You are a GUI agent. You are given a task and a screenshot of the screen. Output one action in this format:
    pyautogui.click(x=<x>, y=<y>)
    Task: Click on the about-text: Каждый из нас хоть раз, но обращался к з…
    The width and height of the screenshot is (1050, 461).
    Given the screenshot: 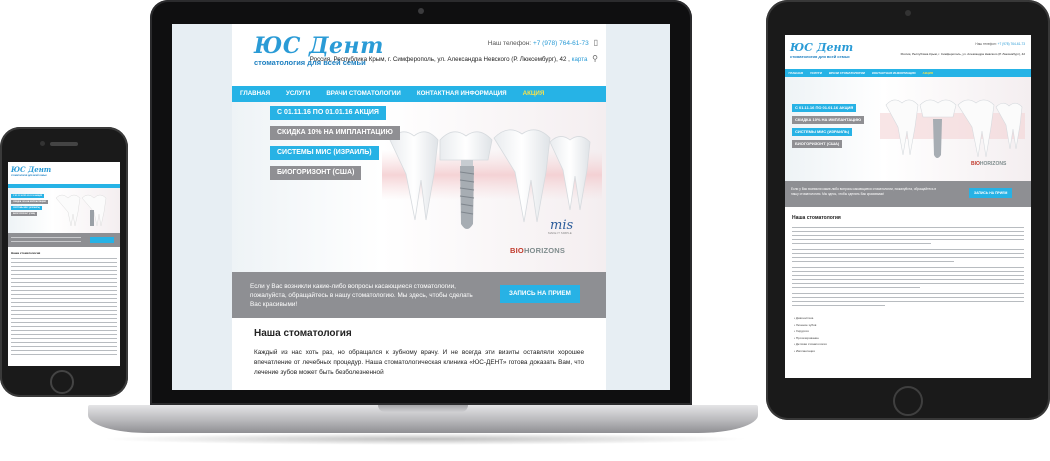 What is the action you would take?
    pyautogui.click(x=419, y=362)
    